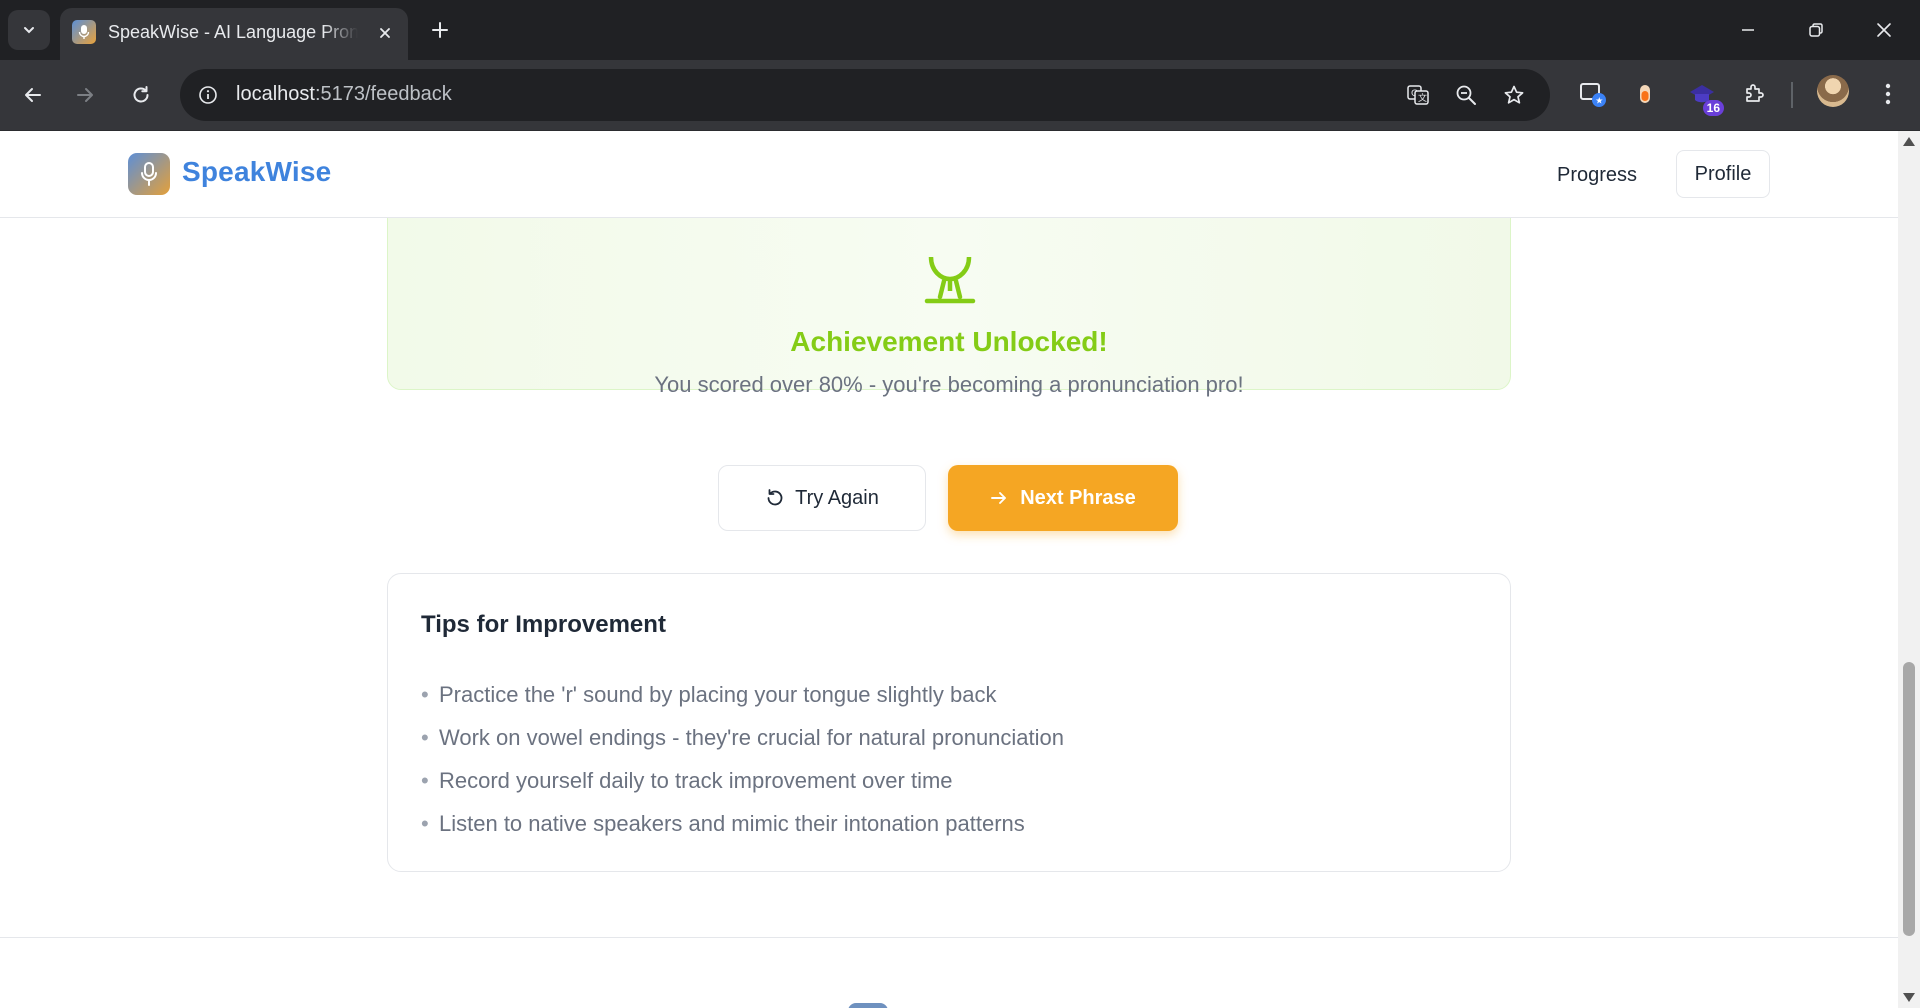  What do you see at coordinates (865, 95) in the screenshot?
I see `address-bar: localhost:5173/feedback G文` at bounding box center [865, 95].